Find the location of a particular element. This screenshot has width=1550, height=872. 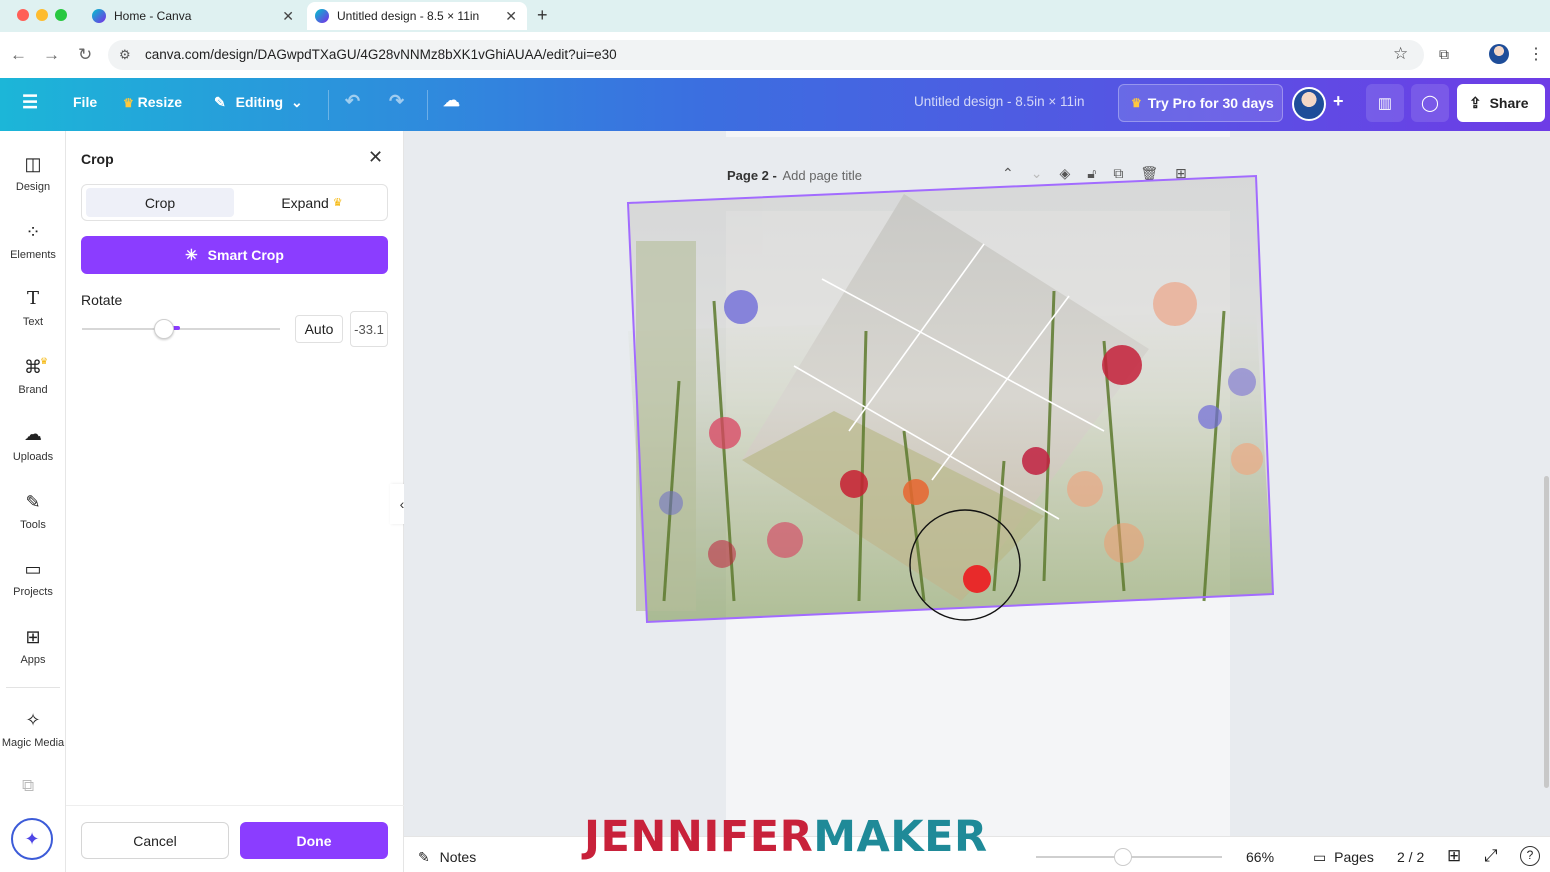

rotate-slider-handle is located at coordinates (164, 329).